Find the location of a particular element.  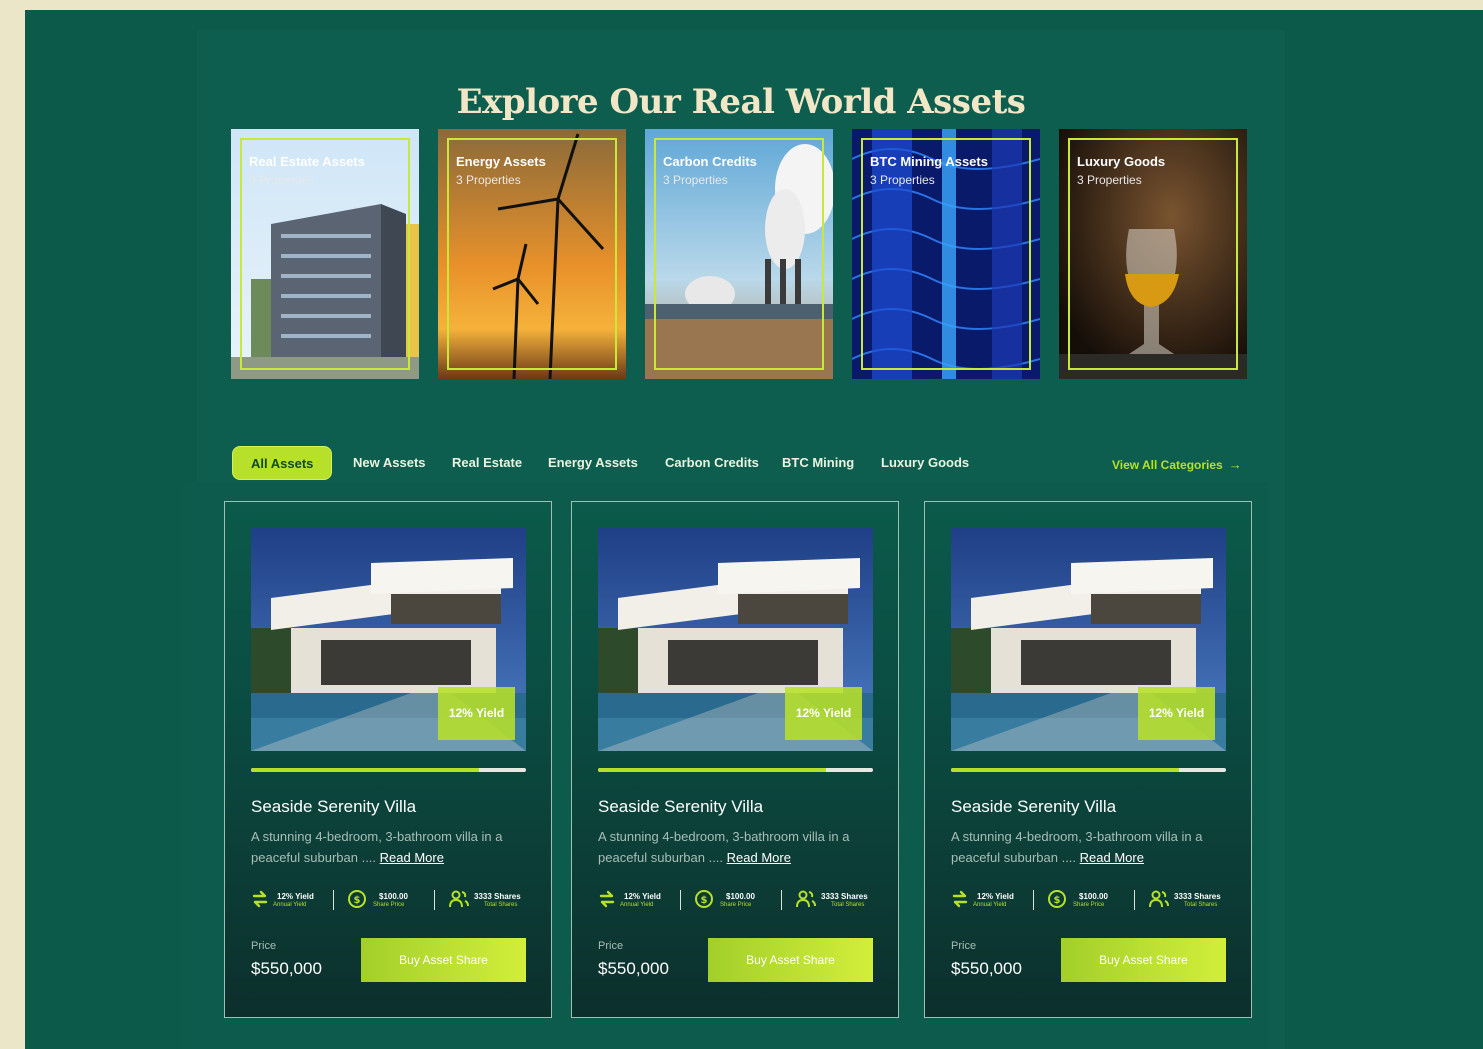

category-tile-carbon: Carbon Credits 3 Properties is located at coordinates (739, 254).